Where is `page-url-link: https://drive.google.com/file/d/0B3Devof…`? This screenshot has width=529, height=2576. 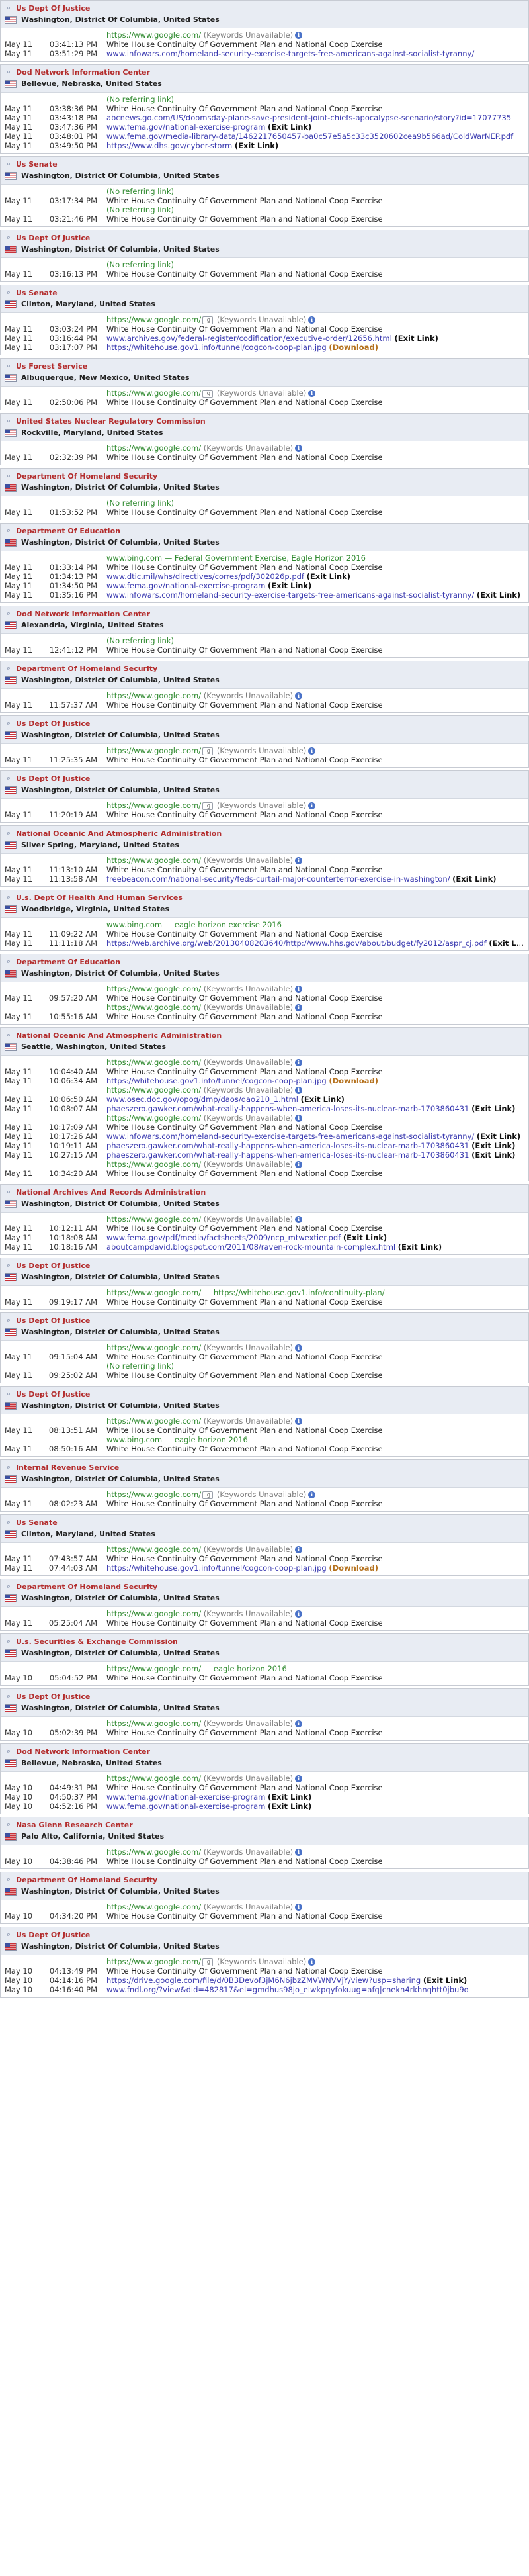 page-url-link: https://drive.google.com/file/d/0B3Devof… is located at coordinates (263, 1980).